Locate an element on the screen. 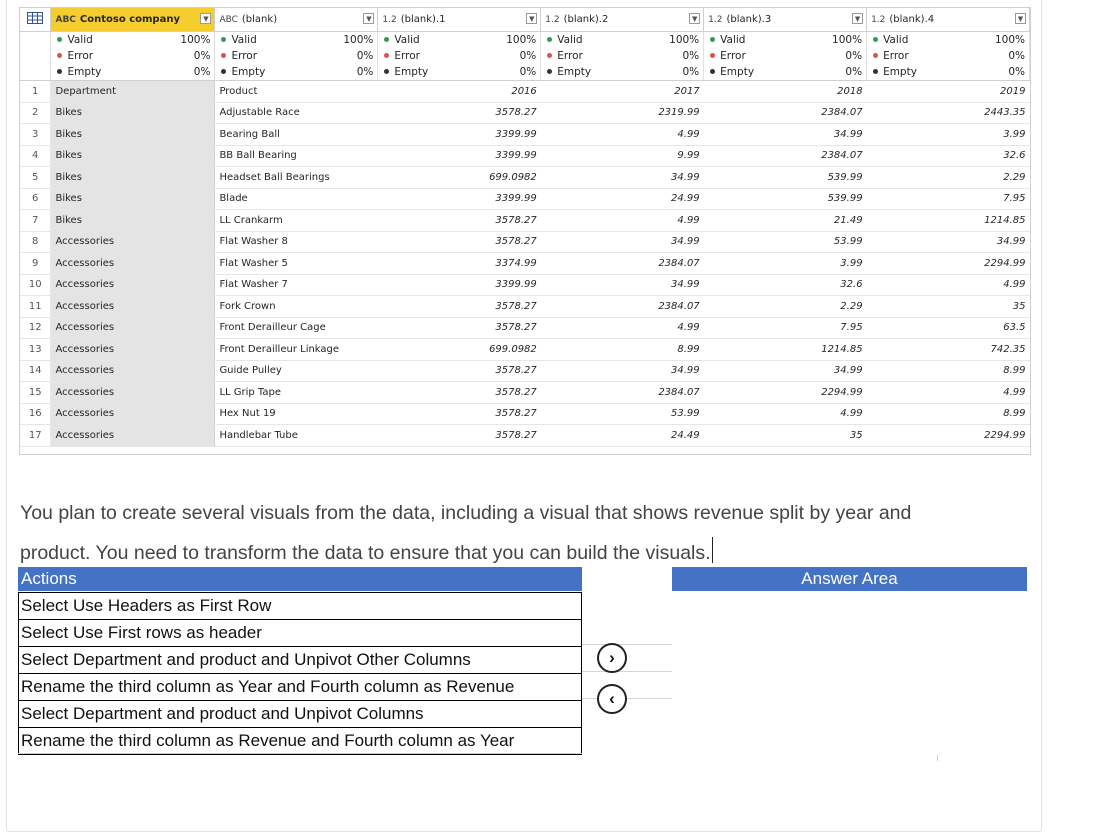 Image resolution: width=1094 pixels, height=832 pixels. table-cell: 35 is located at coordinates (948, 306).